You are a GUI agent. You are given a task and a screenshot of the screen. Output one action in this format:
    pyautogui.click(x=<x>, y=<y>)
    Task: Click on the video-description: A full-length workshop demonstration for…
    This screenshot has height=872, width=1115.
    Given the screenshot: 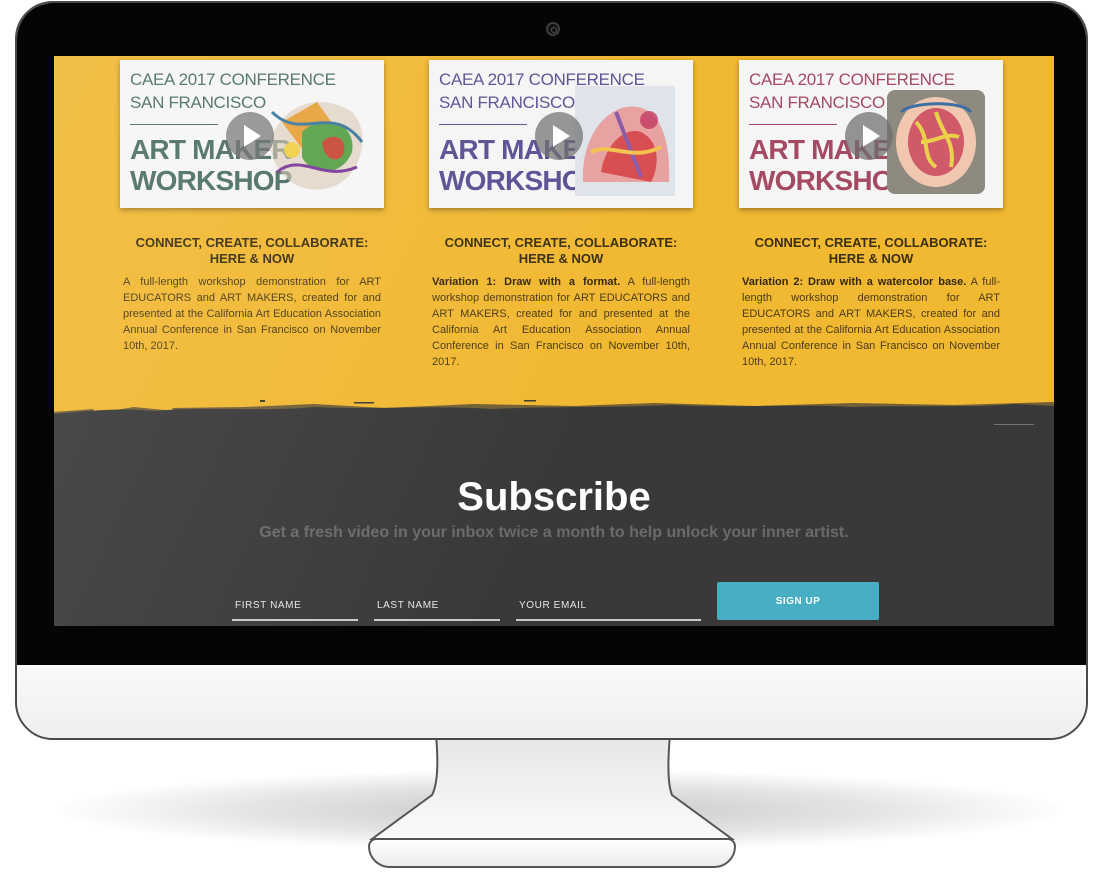 What is the action you would take?
    pyautogui.click(x=252, y=314)
    